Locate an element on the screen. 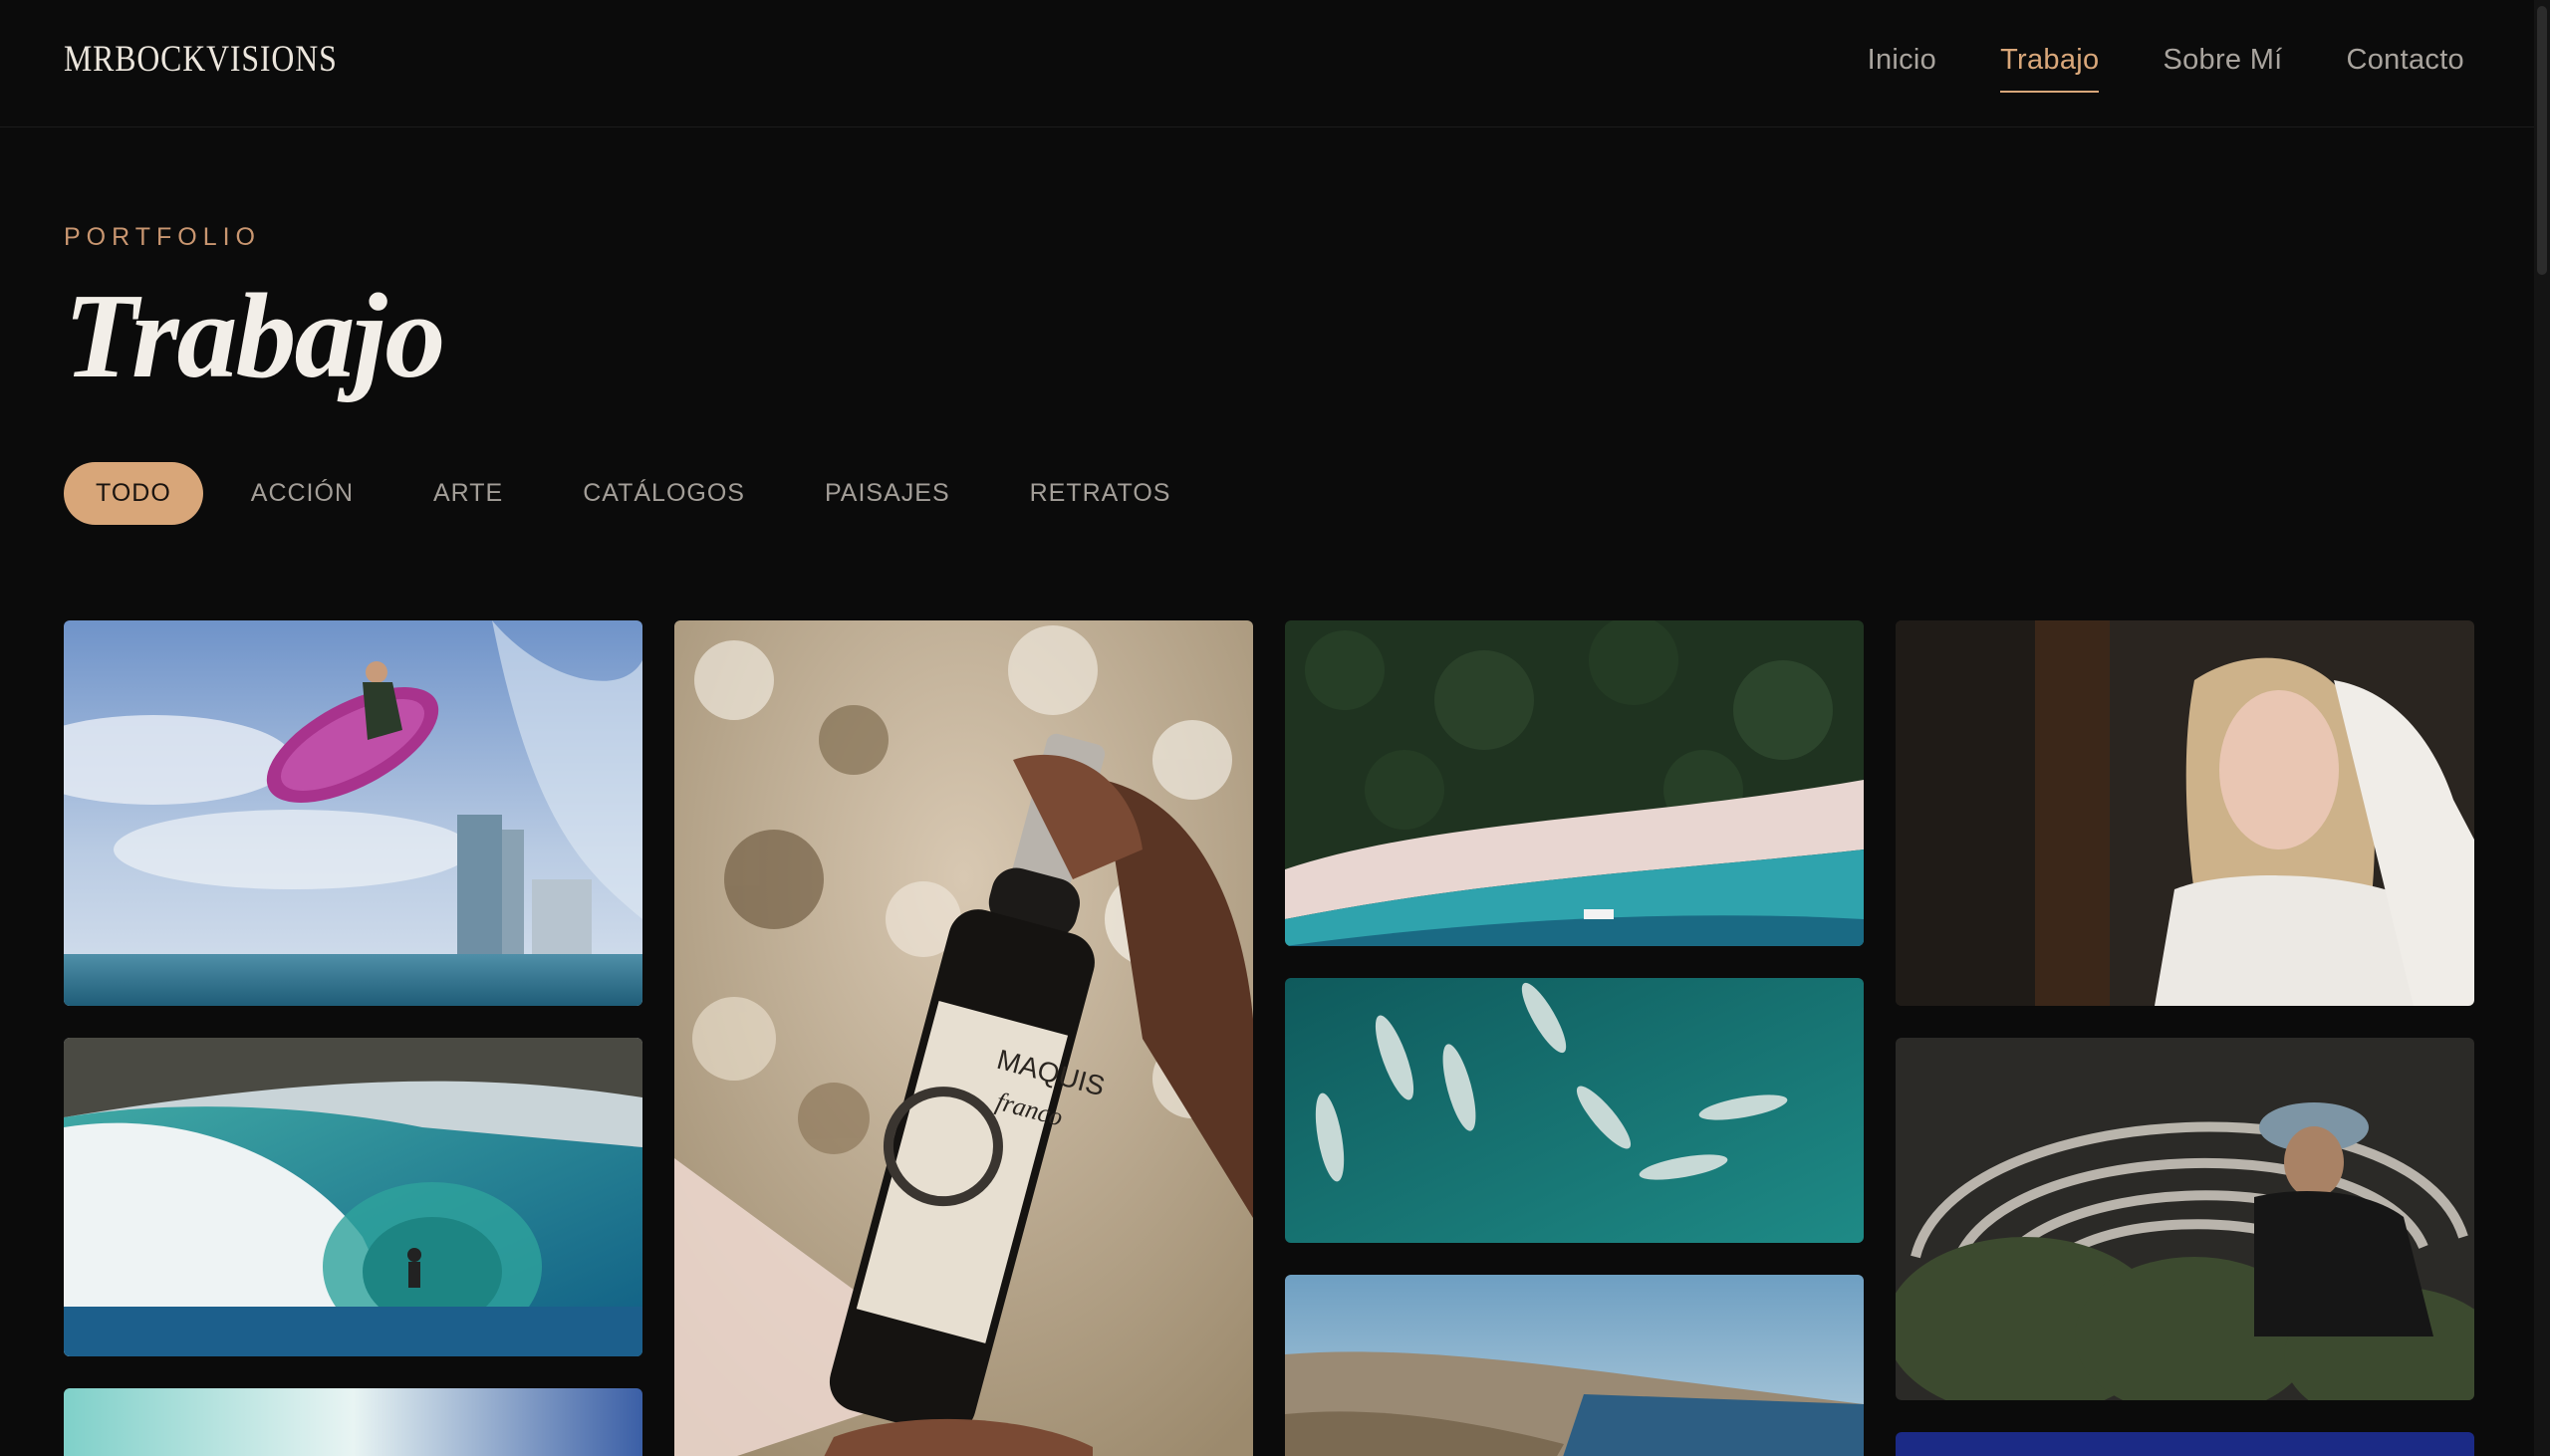  photo-surfer-aerial is located at coordinates (353, 813).